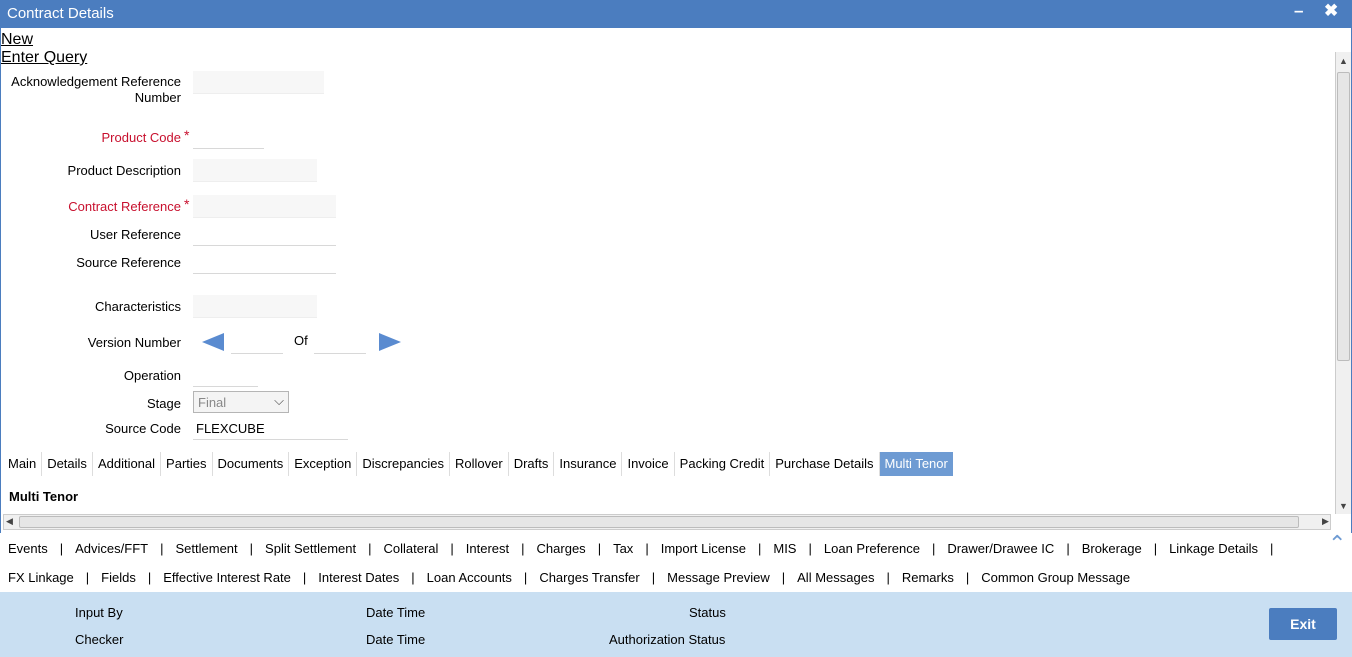  Describe the element at coordinates (310, 548) in the screenshot. I see `toolbar-link-split-settlement: Split Settlement` at that location.